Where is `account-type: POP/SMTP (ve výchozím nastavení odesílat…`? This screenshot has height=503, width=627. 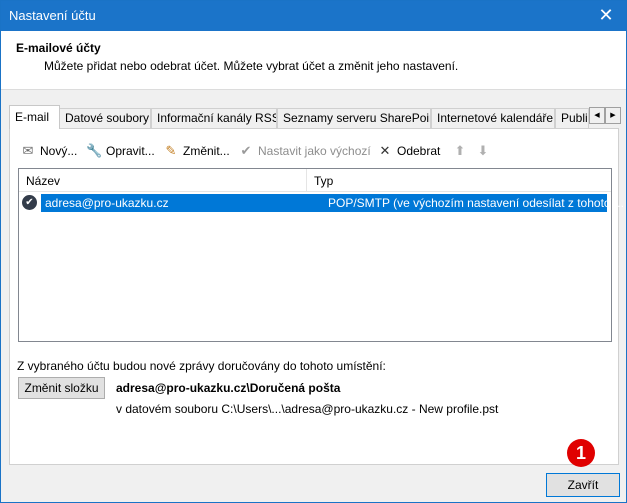 account-type: POP/SMTP (ve výchozím nastavení odesílat… is located at coordinates (476, 203).